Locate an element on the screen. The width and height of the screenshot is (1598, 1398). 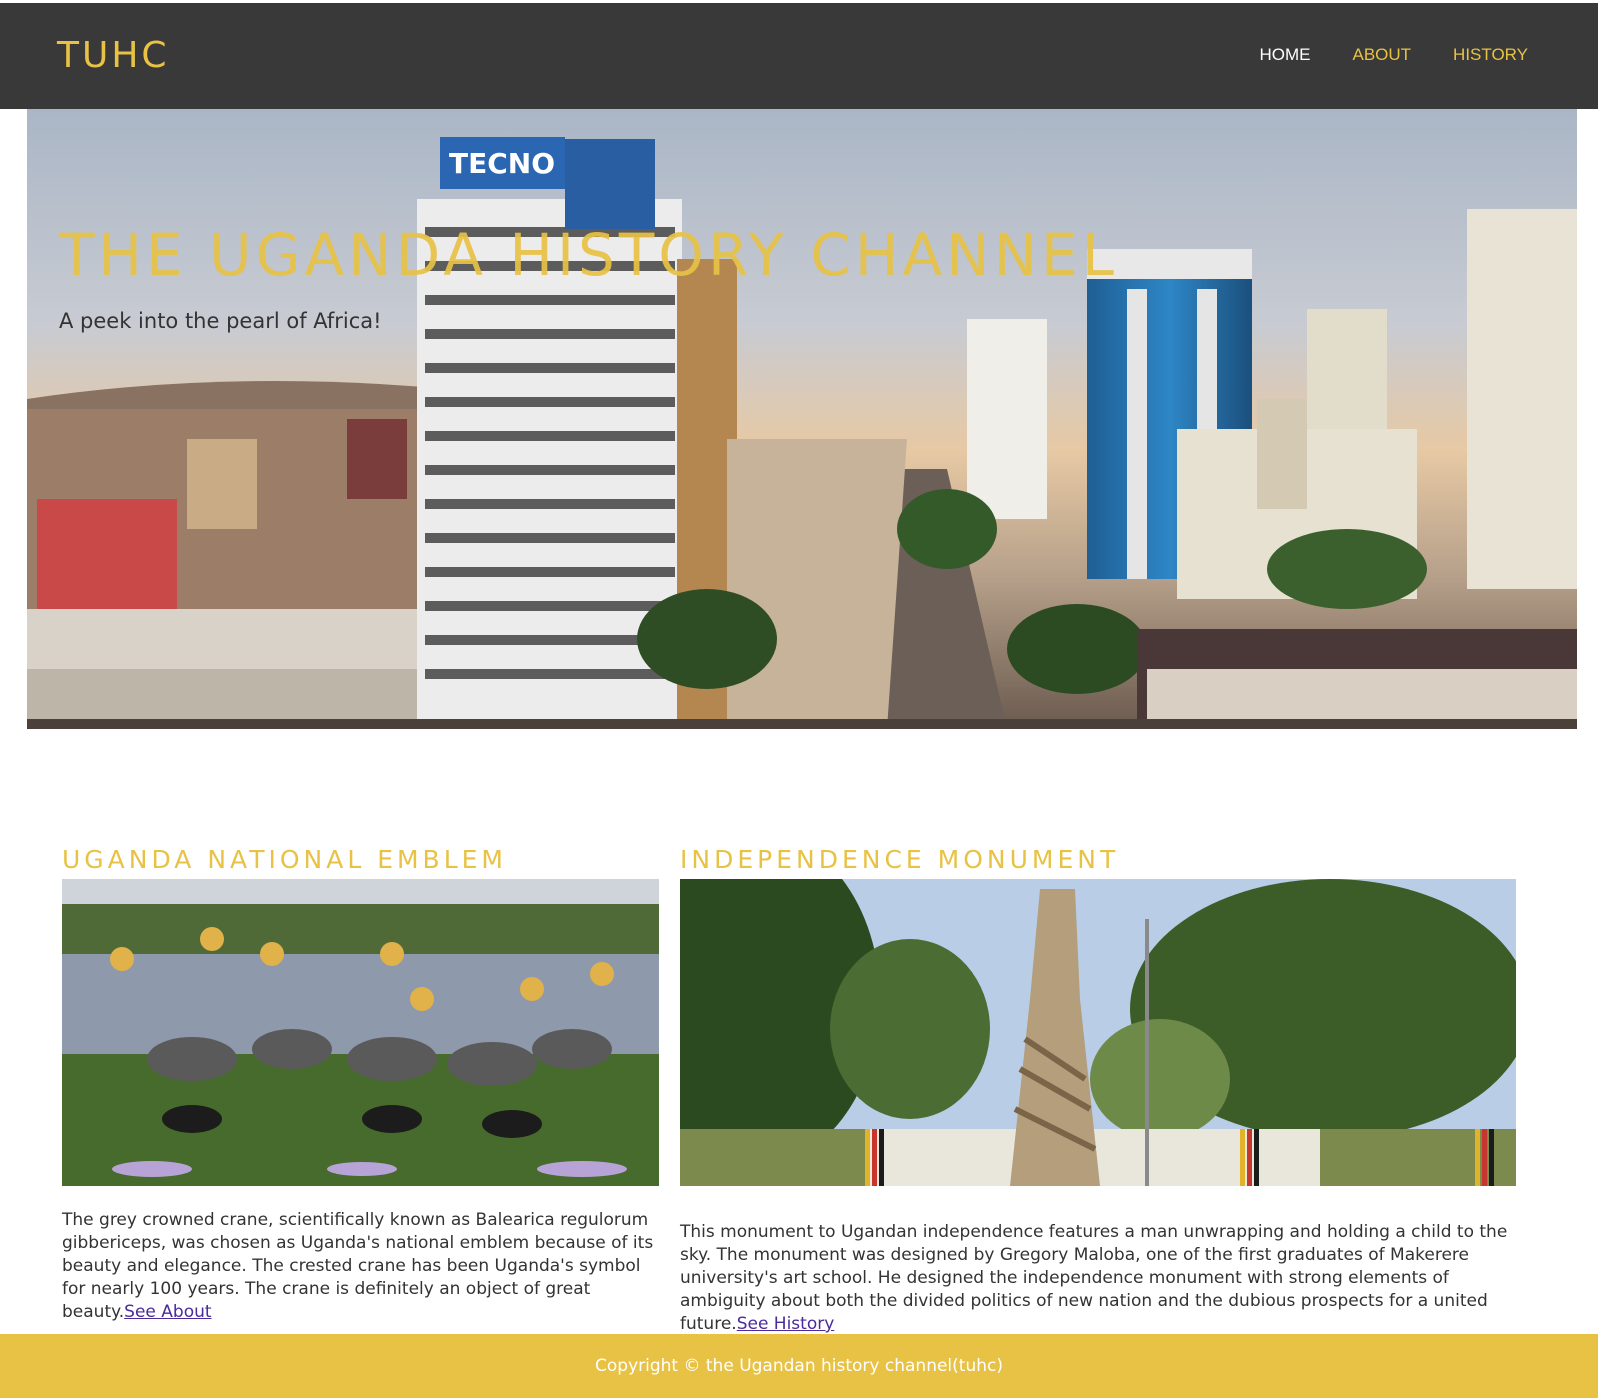
brand-logo: TUHC is located at coordinates (113, 55).